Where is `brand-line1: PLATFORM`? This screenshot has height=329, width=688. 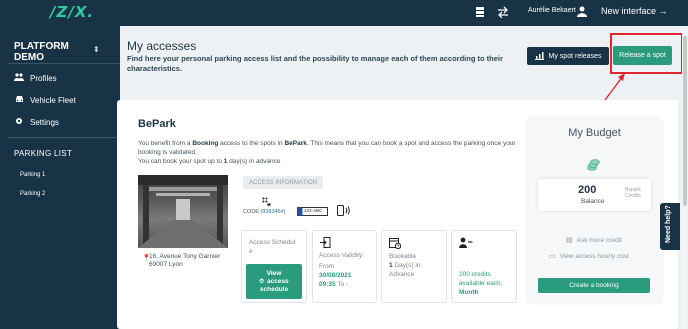
brand-line1: PLATFORM is located at coordinates (41, 46).